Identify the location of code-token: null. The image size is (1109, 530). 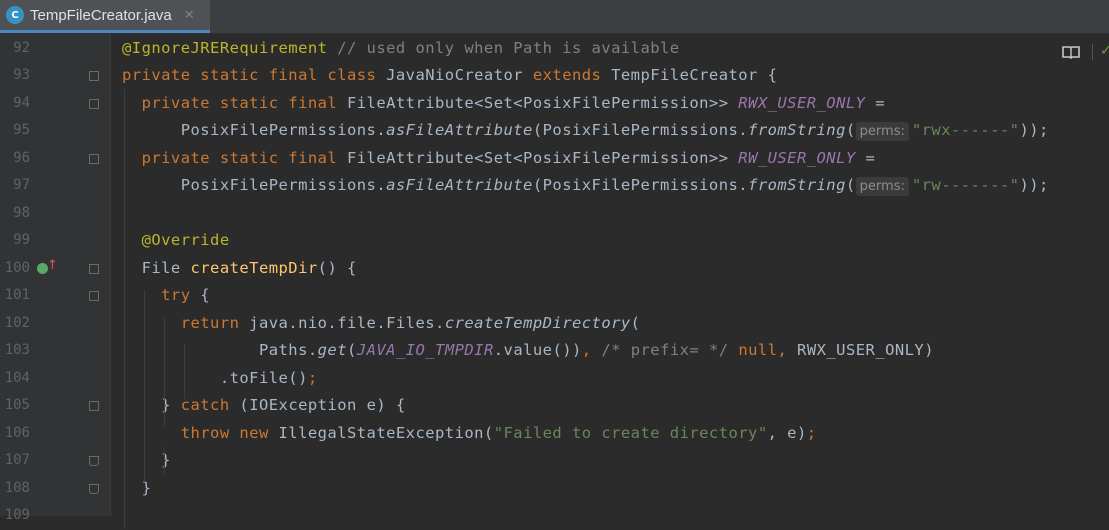
(758, 350).